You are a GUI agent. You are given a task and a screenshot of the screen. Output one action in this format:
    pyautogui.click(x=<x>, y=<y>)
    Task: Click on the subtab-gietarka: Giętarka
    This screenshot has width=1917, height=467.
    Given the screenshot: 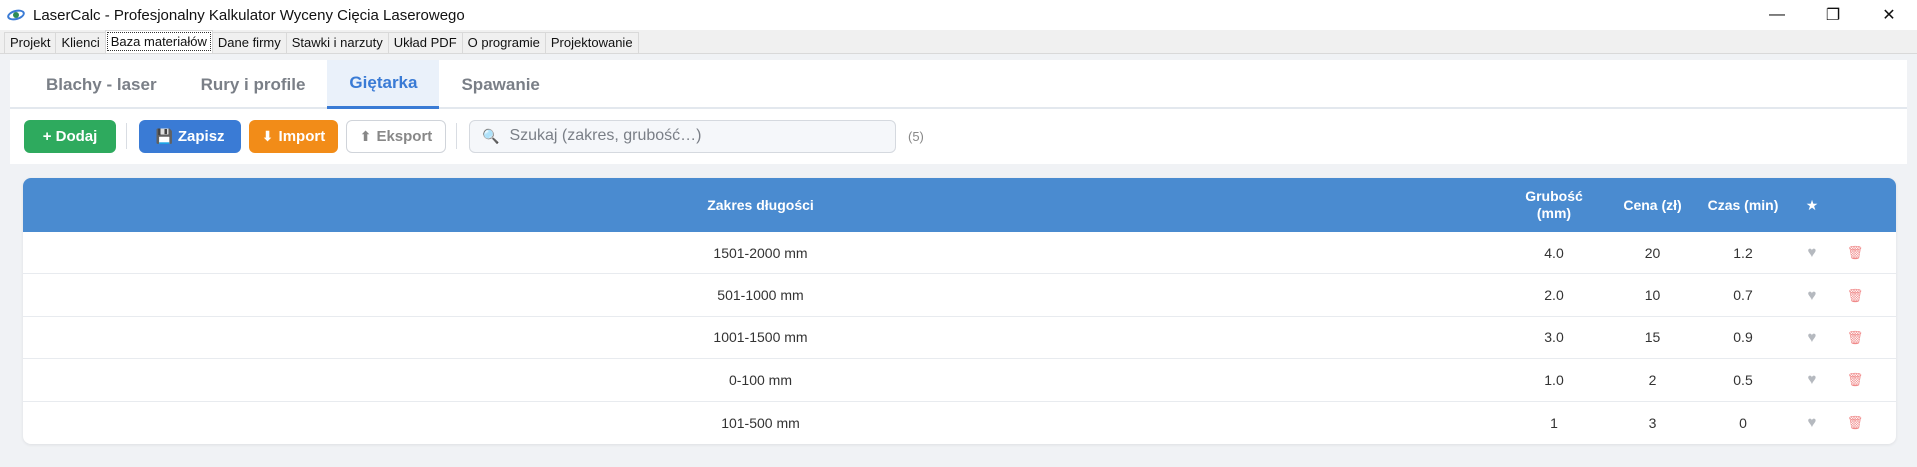 What is the action you would take?
    pyautogui.click(x=383, y=84)
    